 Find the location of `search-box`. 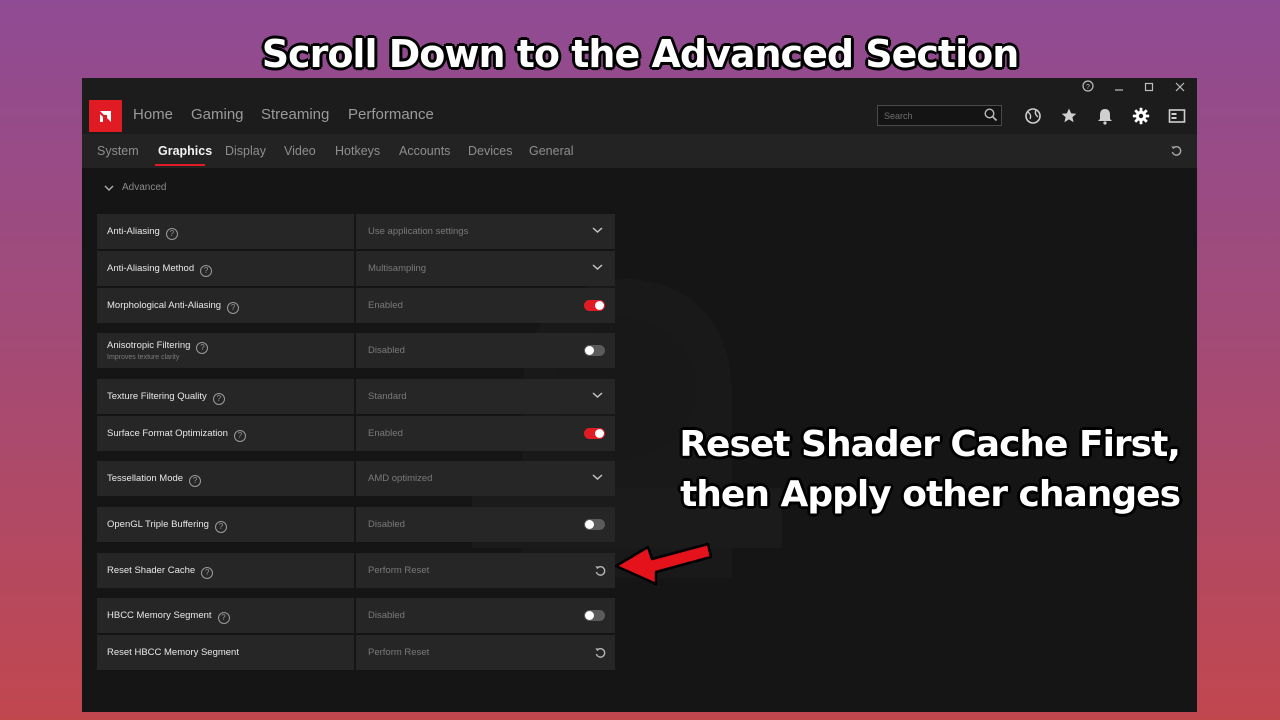

search-box is located at coordinates (939, 115).